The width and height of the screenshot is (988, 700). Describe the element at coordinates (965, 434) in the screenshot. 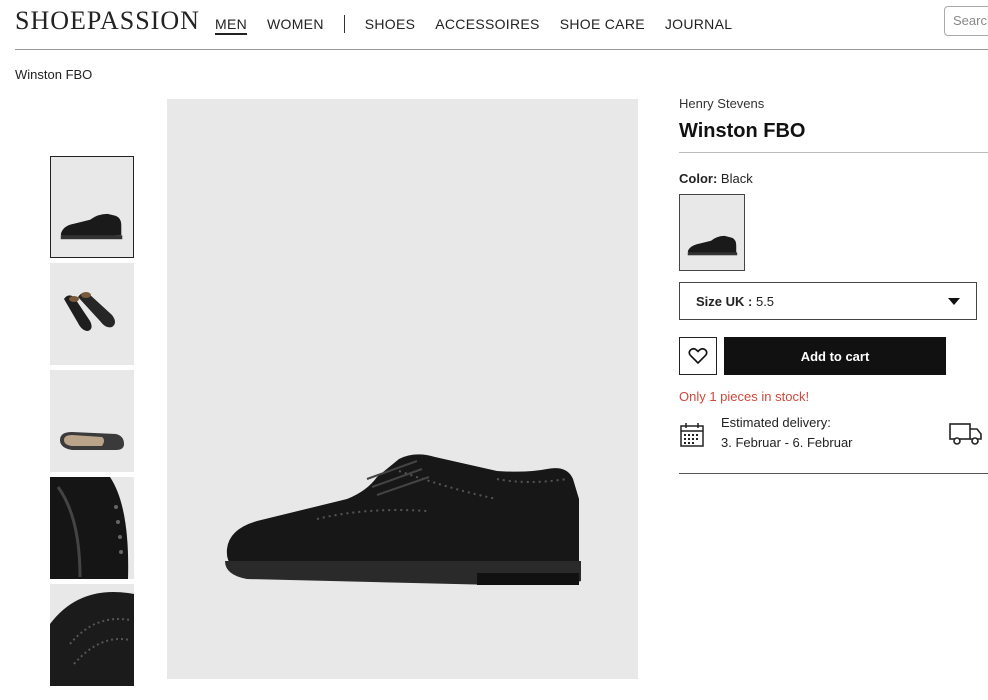

I see `truck-icon` at that location.